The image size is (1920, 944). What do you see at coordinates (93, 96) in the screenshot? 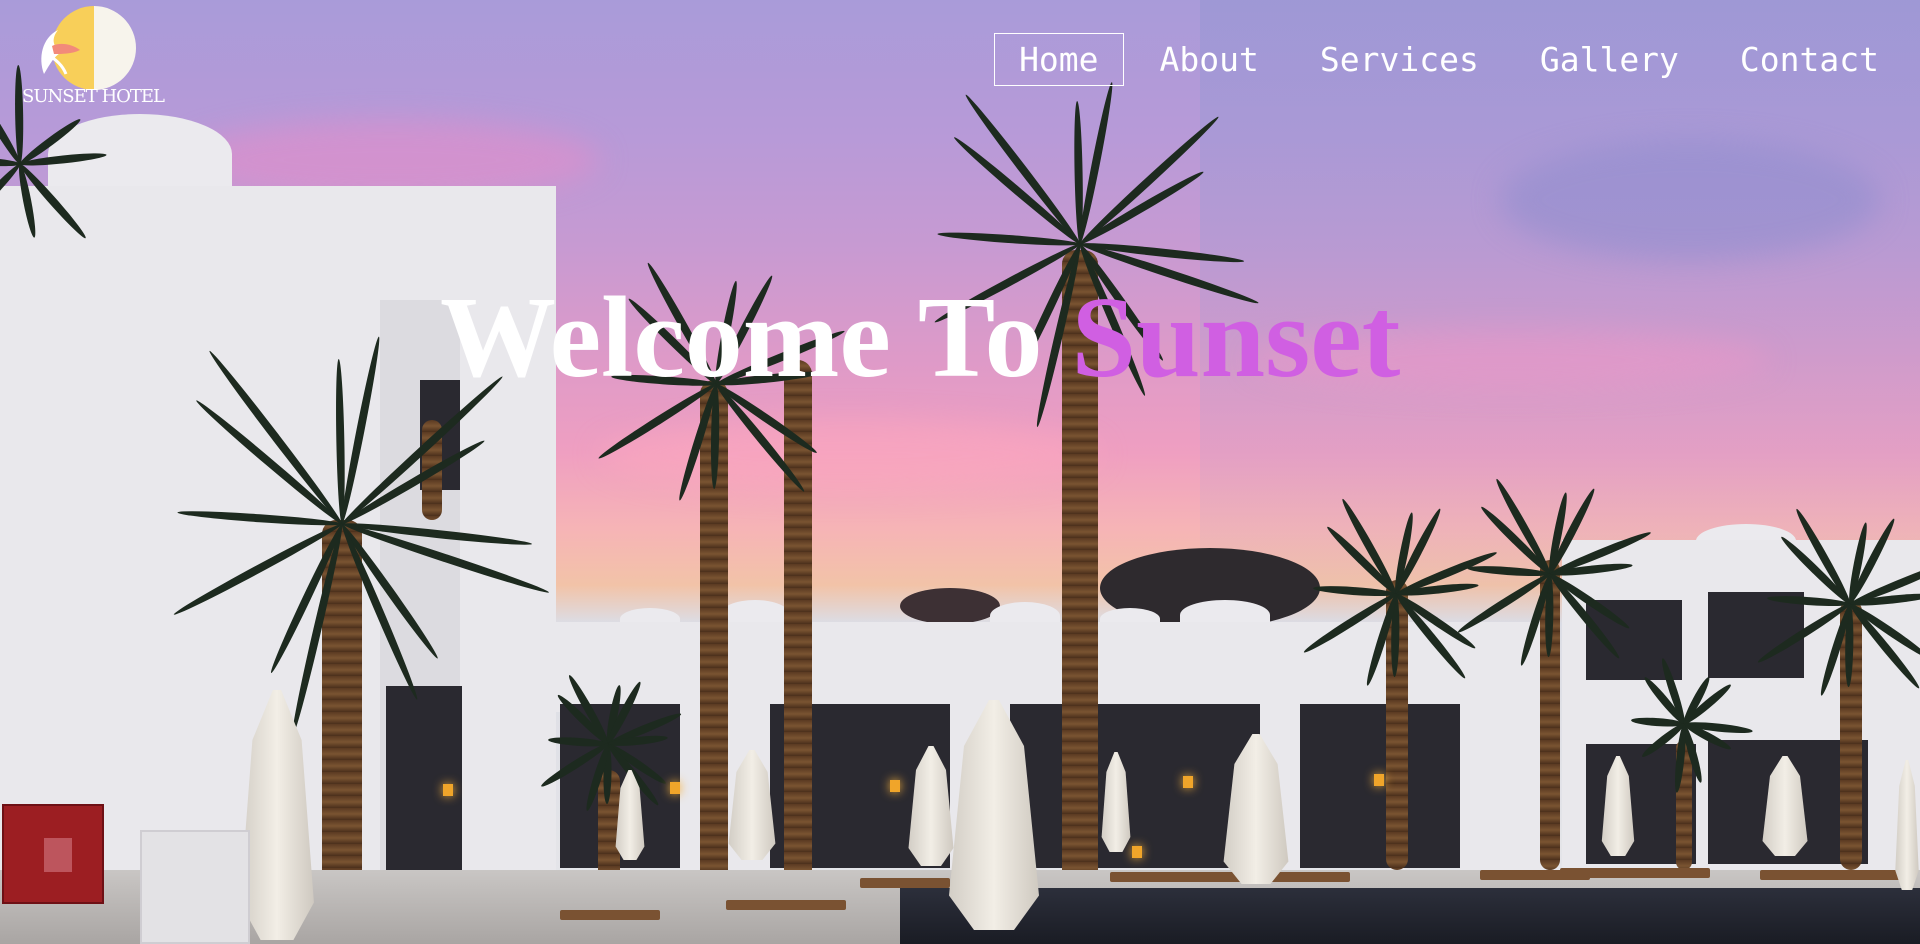
I see `logo-text: SUNSET HOTEL` at bounding box center [93, 96].